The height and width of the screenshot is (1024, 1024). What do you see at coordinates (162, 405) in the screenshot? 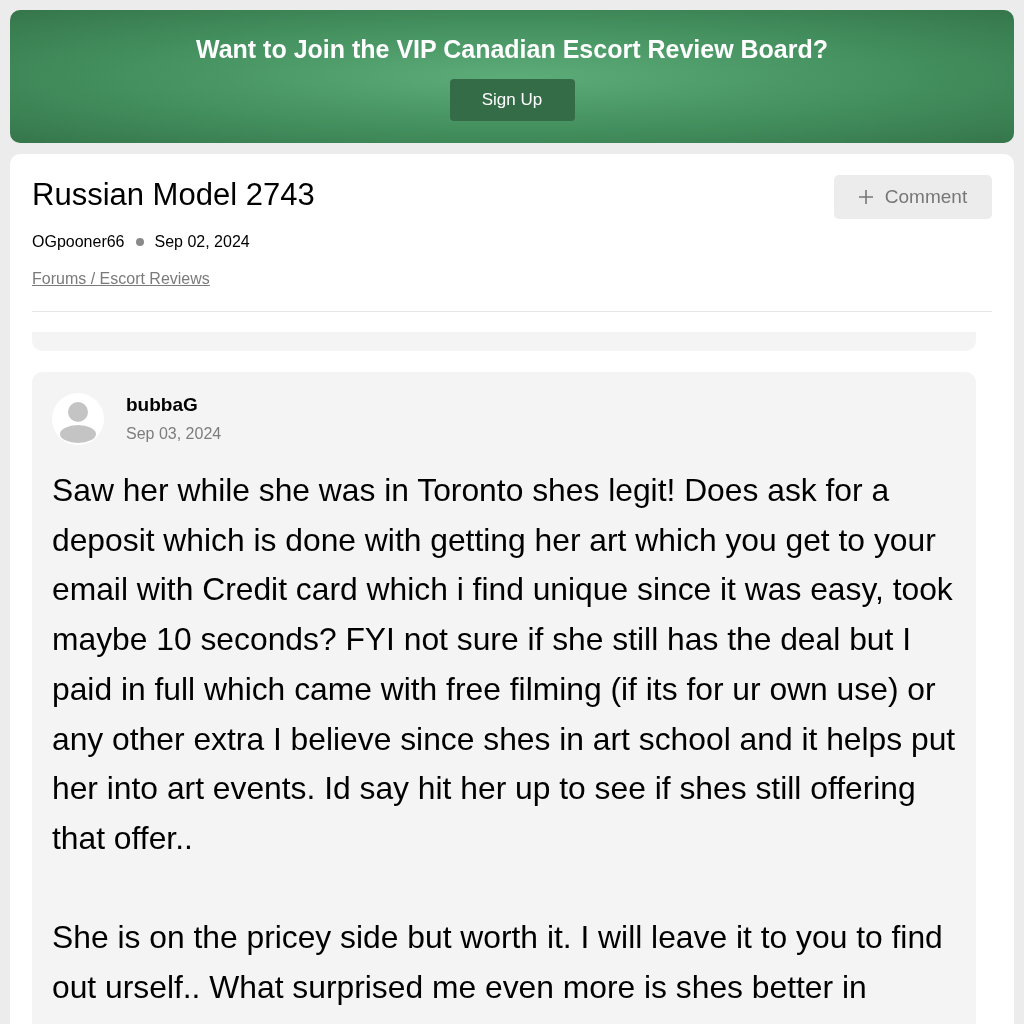
I see `comment-author: bubbaG` at bounding box center [162, 405].